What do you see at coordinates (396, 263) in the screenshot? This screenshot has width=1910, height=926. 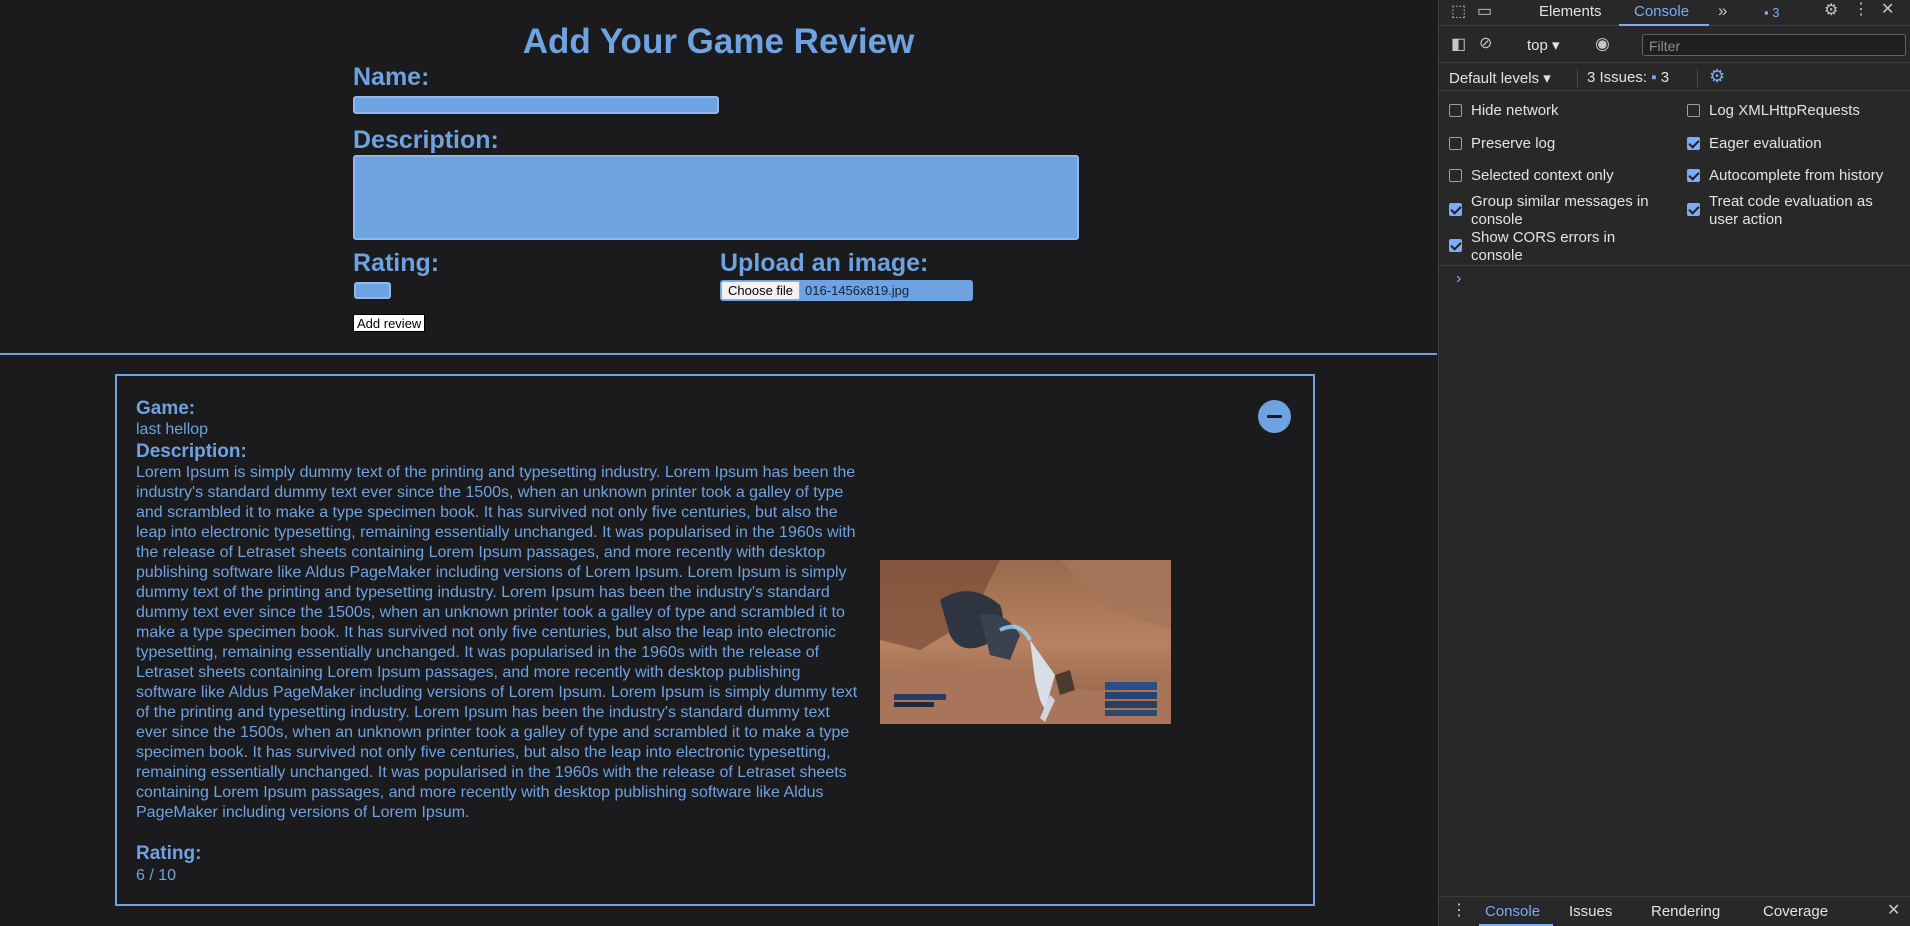 I see `rating-label: Rating:` at bounding box center [396, 263].